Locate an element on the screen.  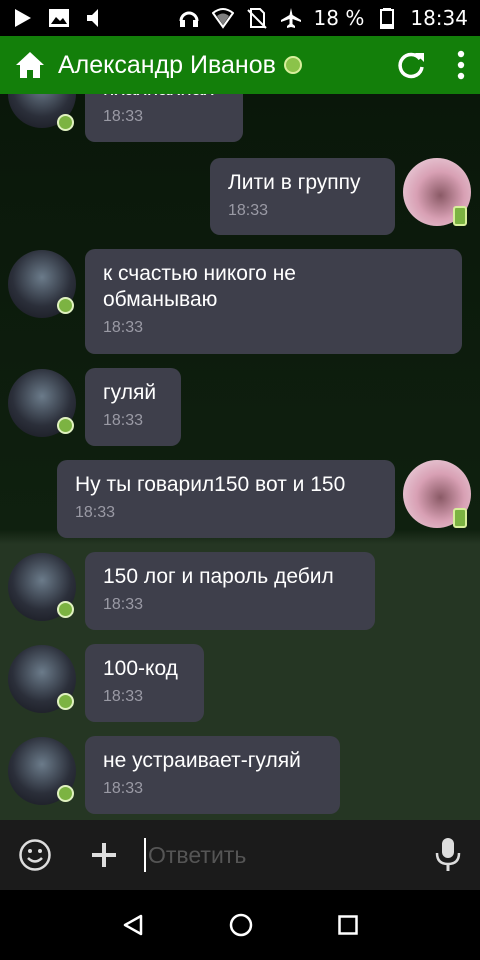
message-bubble-left: к счастью никого не обманываю 18:33 is located at coordinates (273, 301).